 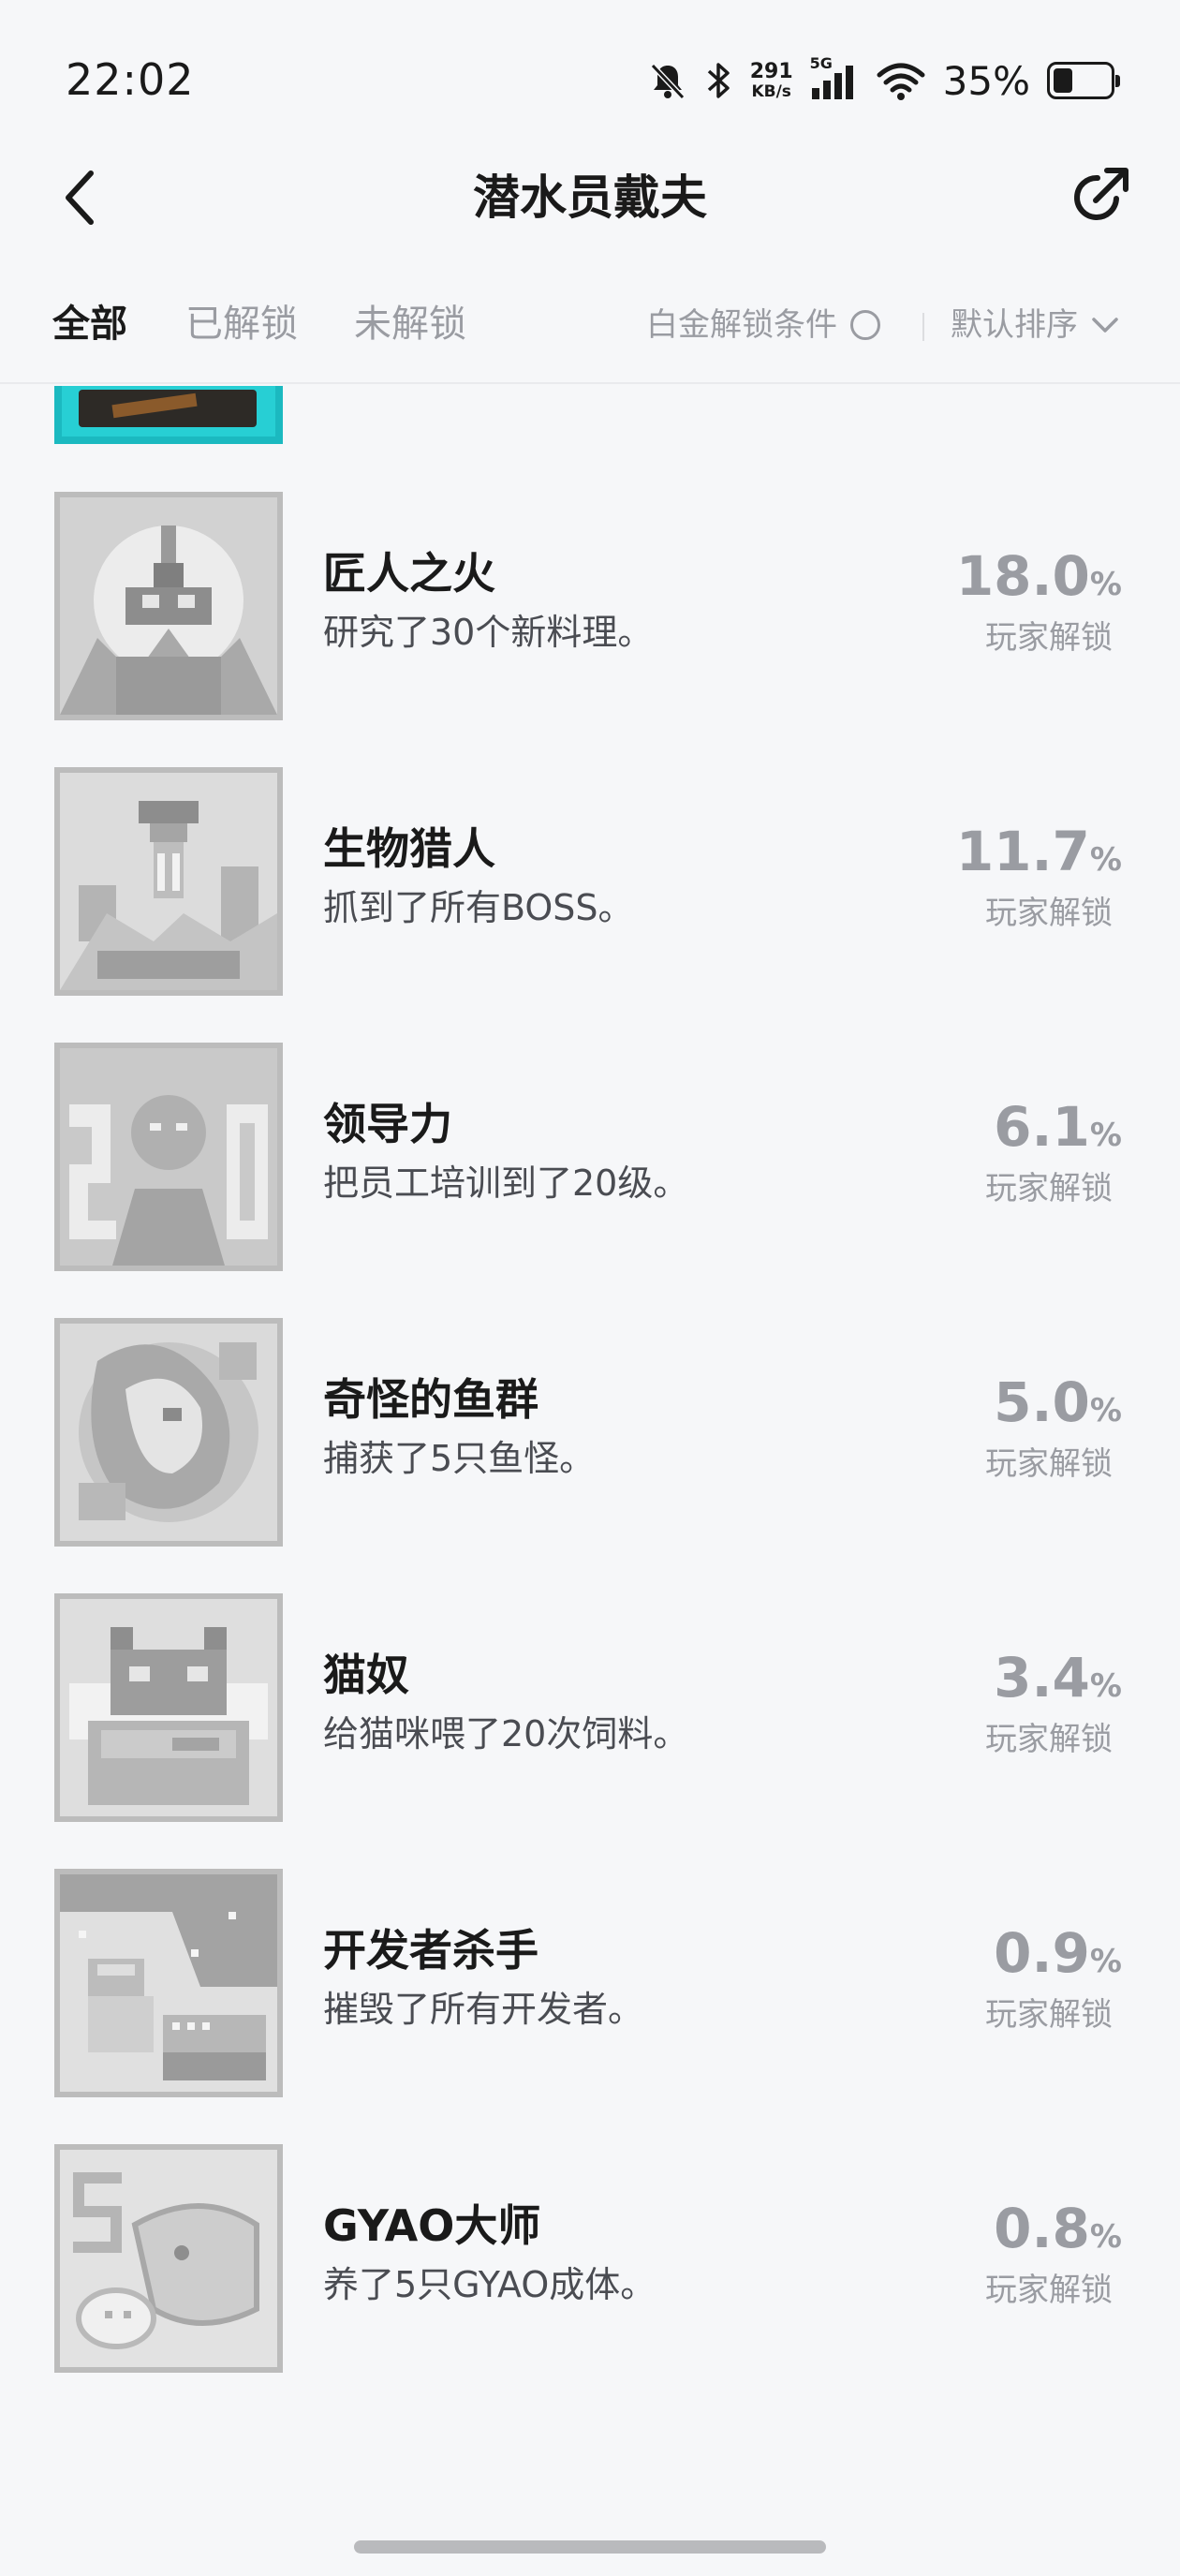 I want to click on achievement-description: 捕获了5只鱼怪。, so click(x=460, y=1459).